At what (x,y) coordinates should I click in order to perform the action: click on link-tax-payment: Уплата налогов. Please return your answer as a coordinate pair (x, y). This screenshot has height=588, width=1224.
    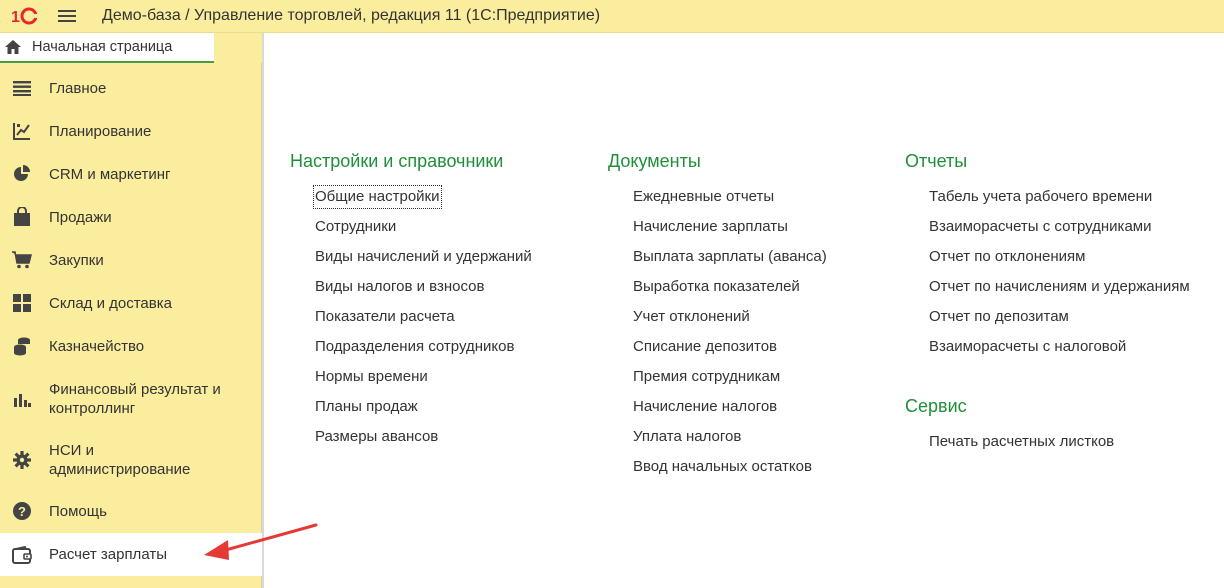
    Looking at the image, I should click on (687, 437).